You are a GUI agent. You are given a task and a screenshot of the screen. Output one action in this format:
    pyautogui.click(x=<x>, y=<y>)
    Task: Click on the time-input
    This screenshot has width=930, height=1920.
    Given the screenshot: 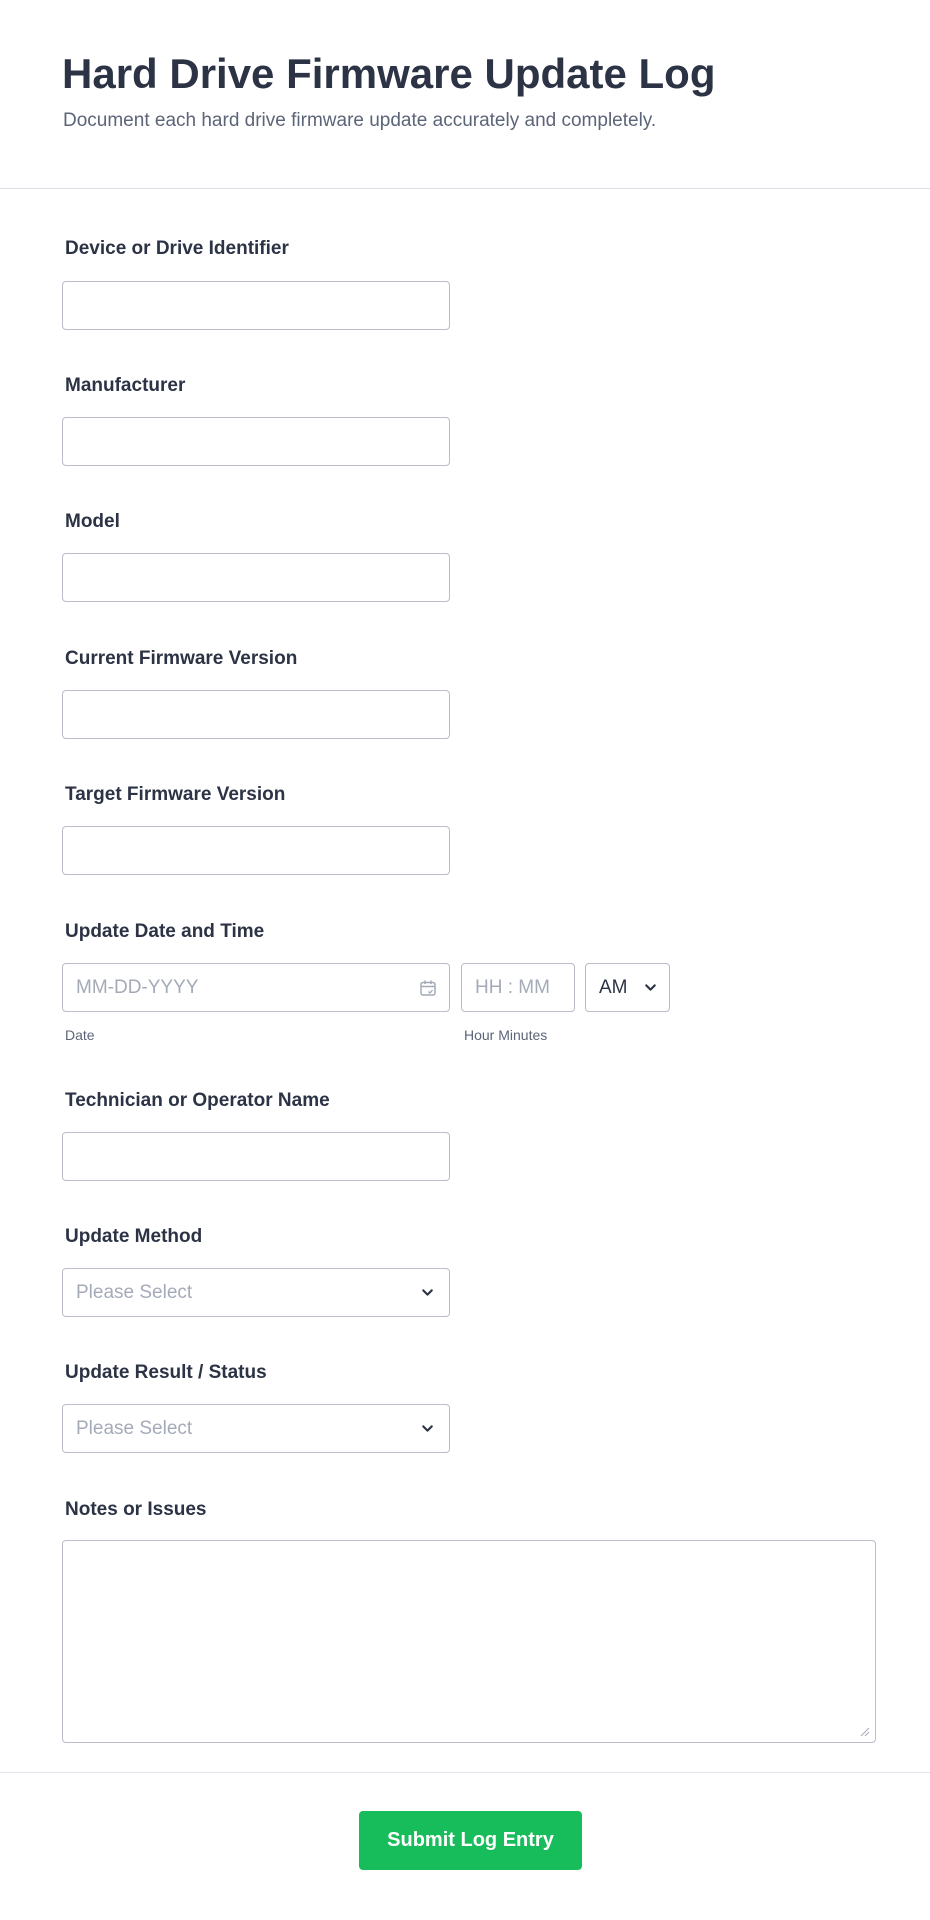 What is the action you would take?
    pyautogui.click(x=518, y=987)
    